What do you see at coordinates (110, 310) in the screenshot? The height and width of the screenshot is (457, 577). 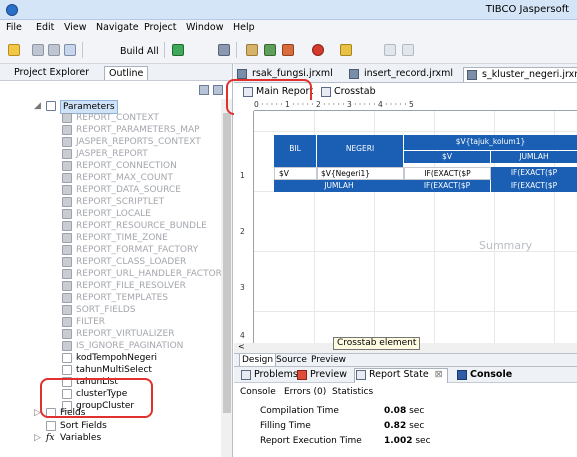 I see `tree-param-item: SORT_FIELDS` at bounding box center [110, 310].